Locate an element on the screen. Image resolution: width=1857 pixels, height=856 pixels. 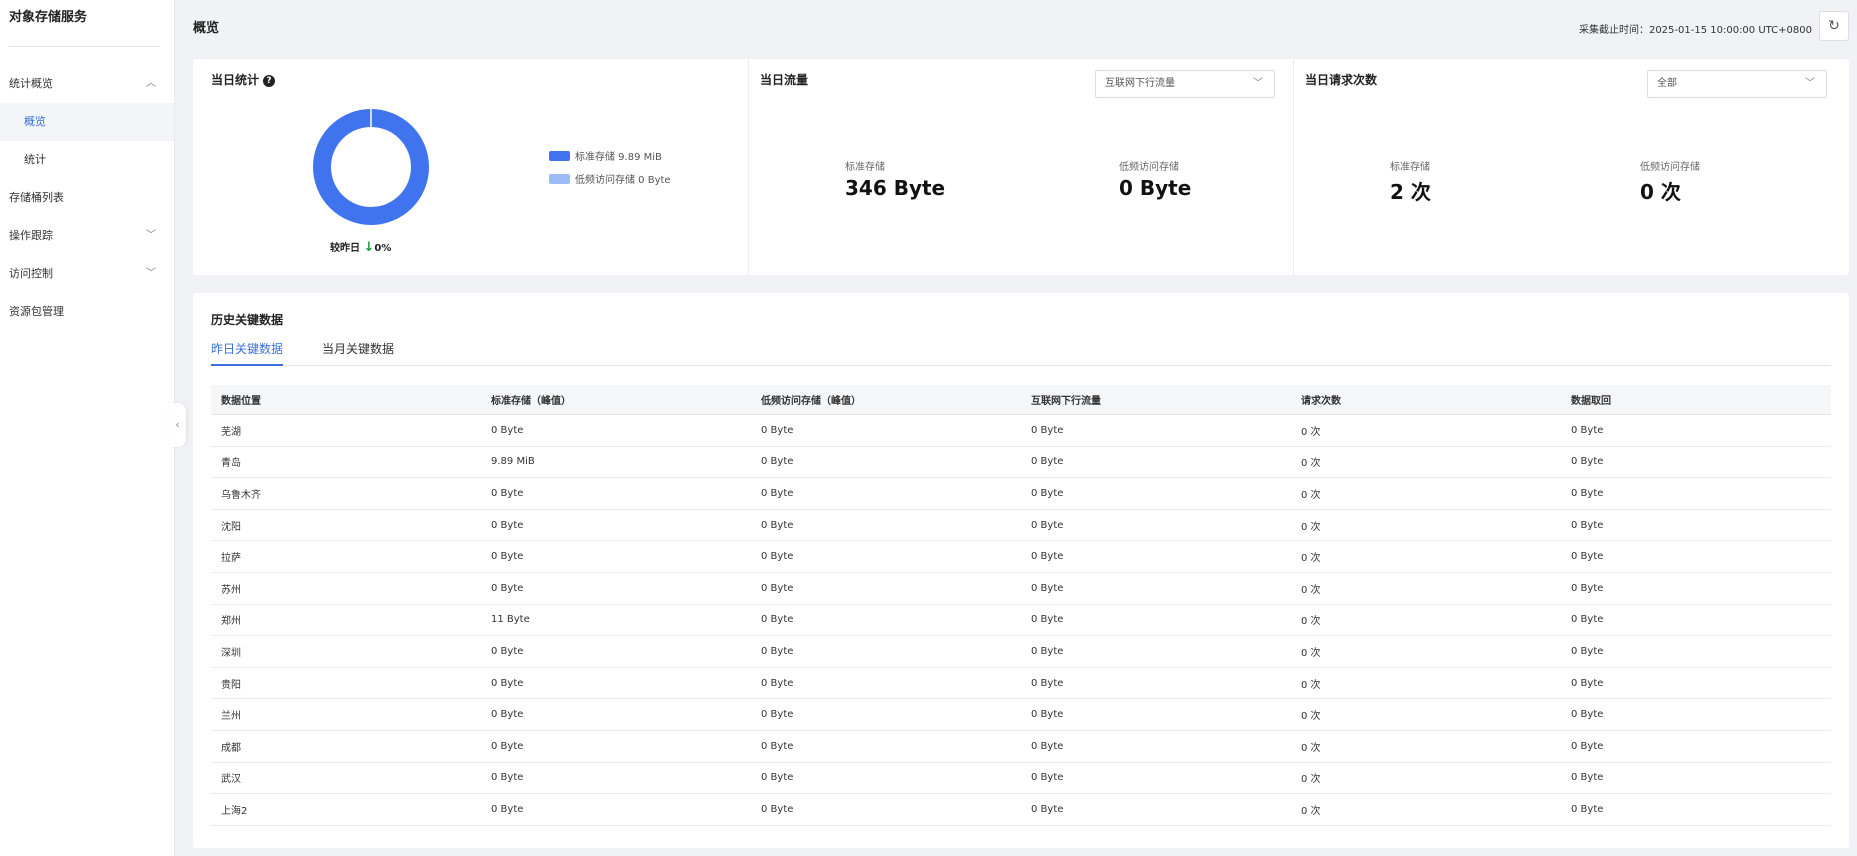
sidebar-item-operation-tracking: 操作跟踪 ﹀ is located at coordinates (87, 236).